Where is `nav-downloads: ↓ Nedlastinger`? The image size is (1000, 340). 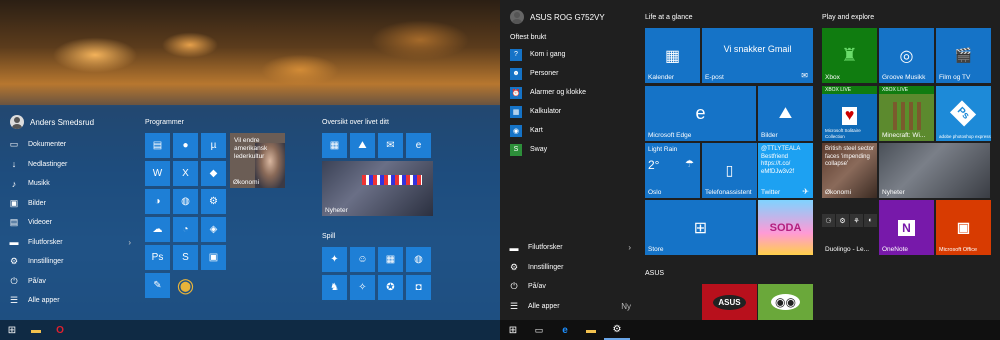 nav-downloads: ↓ Nedlastinger is located at coordinates (67, 165).